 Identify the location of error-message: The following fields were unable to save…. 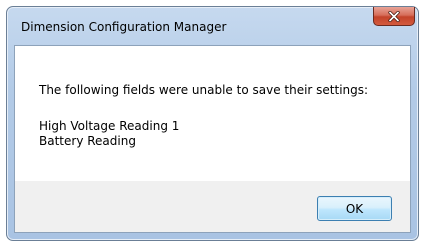
(204, 90).